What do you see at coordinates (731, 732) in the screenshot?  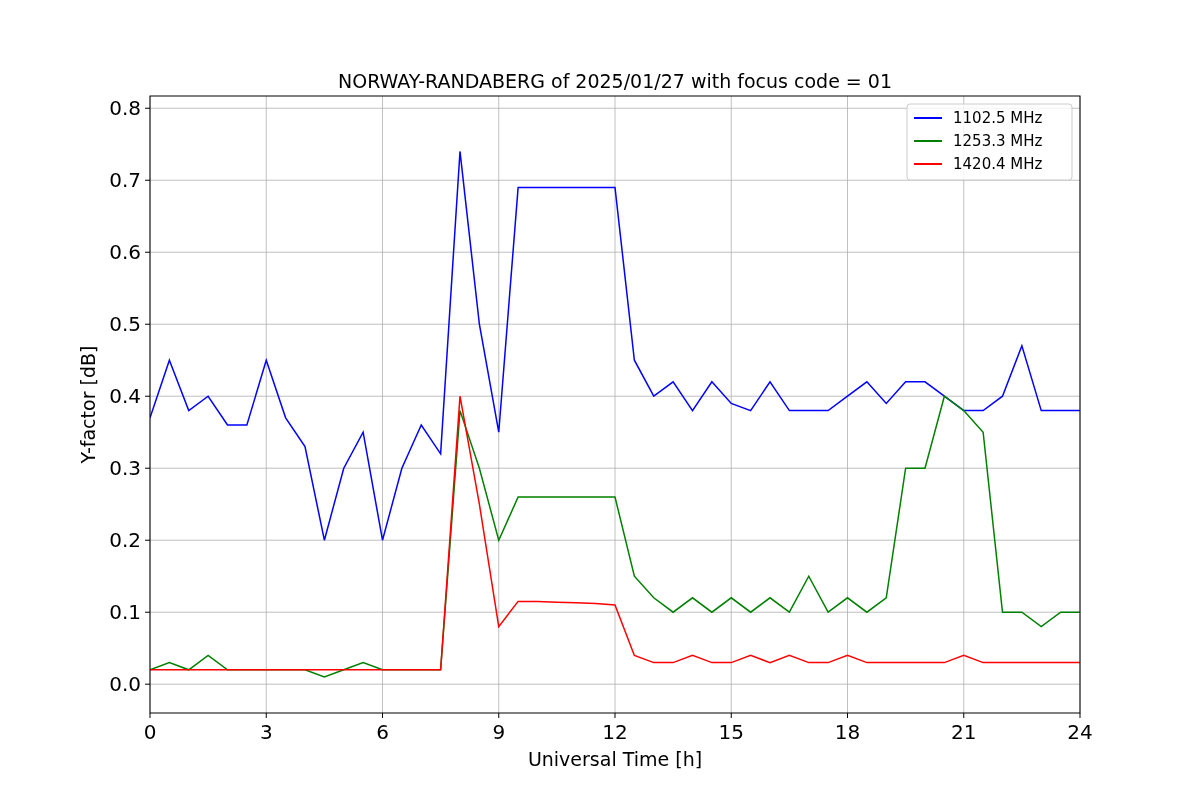 I see `x-tick-label: 15` at bounding box center [731, 732].